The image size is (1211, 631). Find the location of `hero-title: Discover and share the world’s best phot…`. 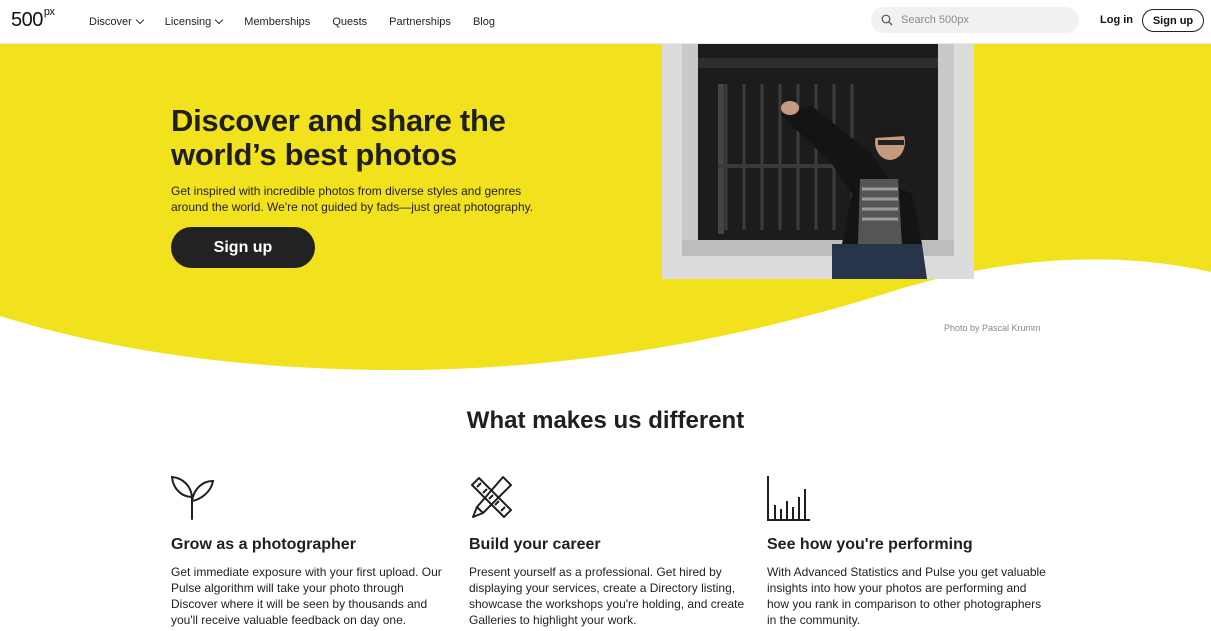

hero-title: Discover and share the world’s best phot… is located at coordinates (338, 137).